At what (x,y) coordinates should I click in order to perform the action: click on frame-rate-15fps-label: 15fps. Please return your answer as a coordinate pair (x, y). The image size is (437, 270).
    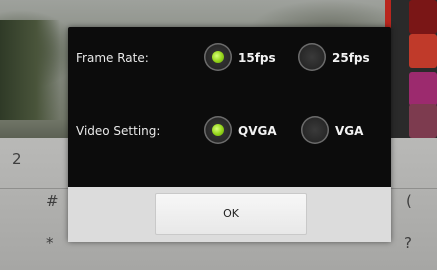
    Looking at the image, I should click on (257, 58).